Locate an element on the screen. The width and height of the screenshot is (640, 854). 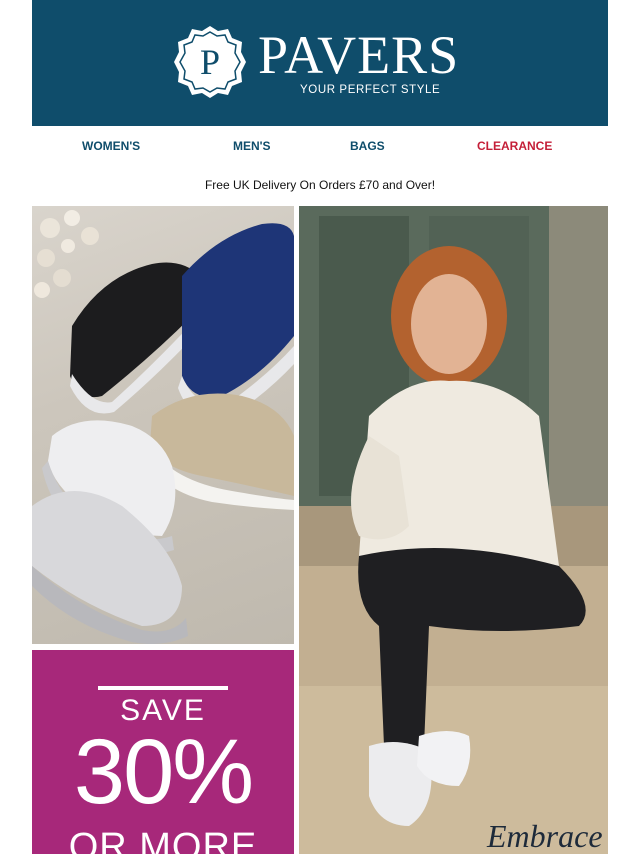
promo-or-more-text: OR MORE is located at coordinates (163, 840).